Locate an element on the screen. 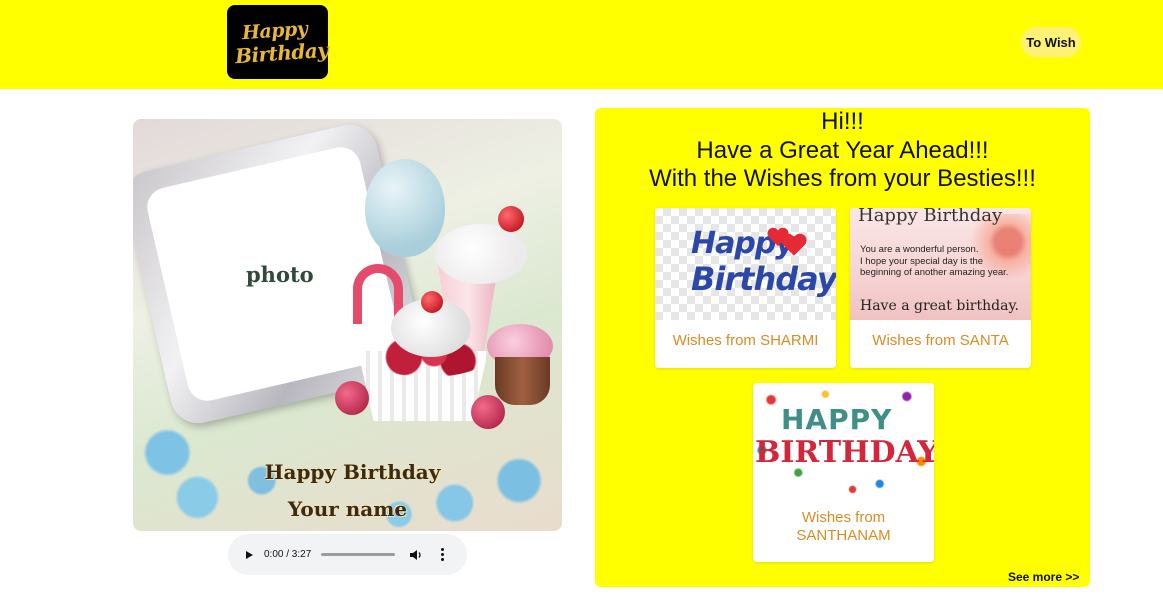 The image size is (1163, 615). volume-icon is located at coordinates (417, 555).